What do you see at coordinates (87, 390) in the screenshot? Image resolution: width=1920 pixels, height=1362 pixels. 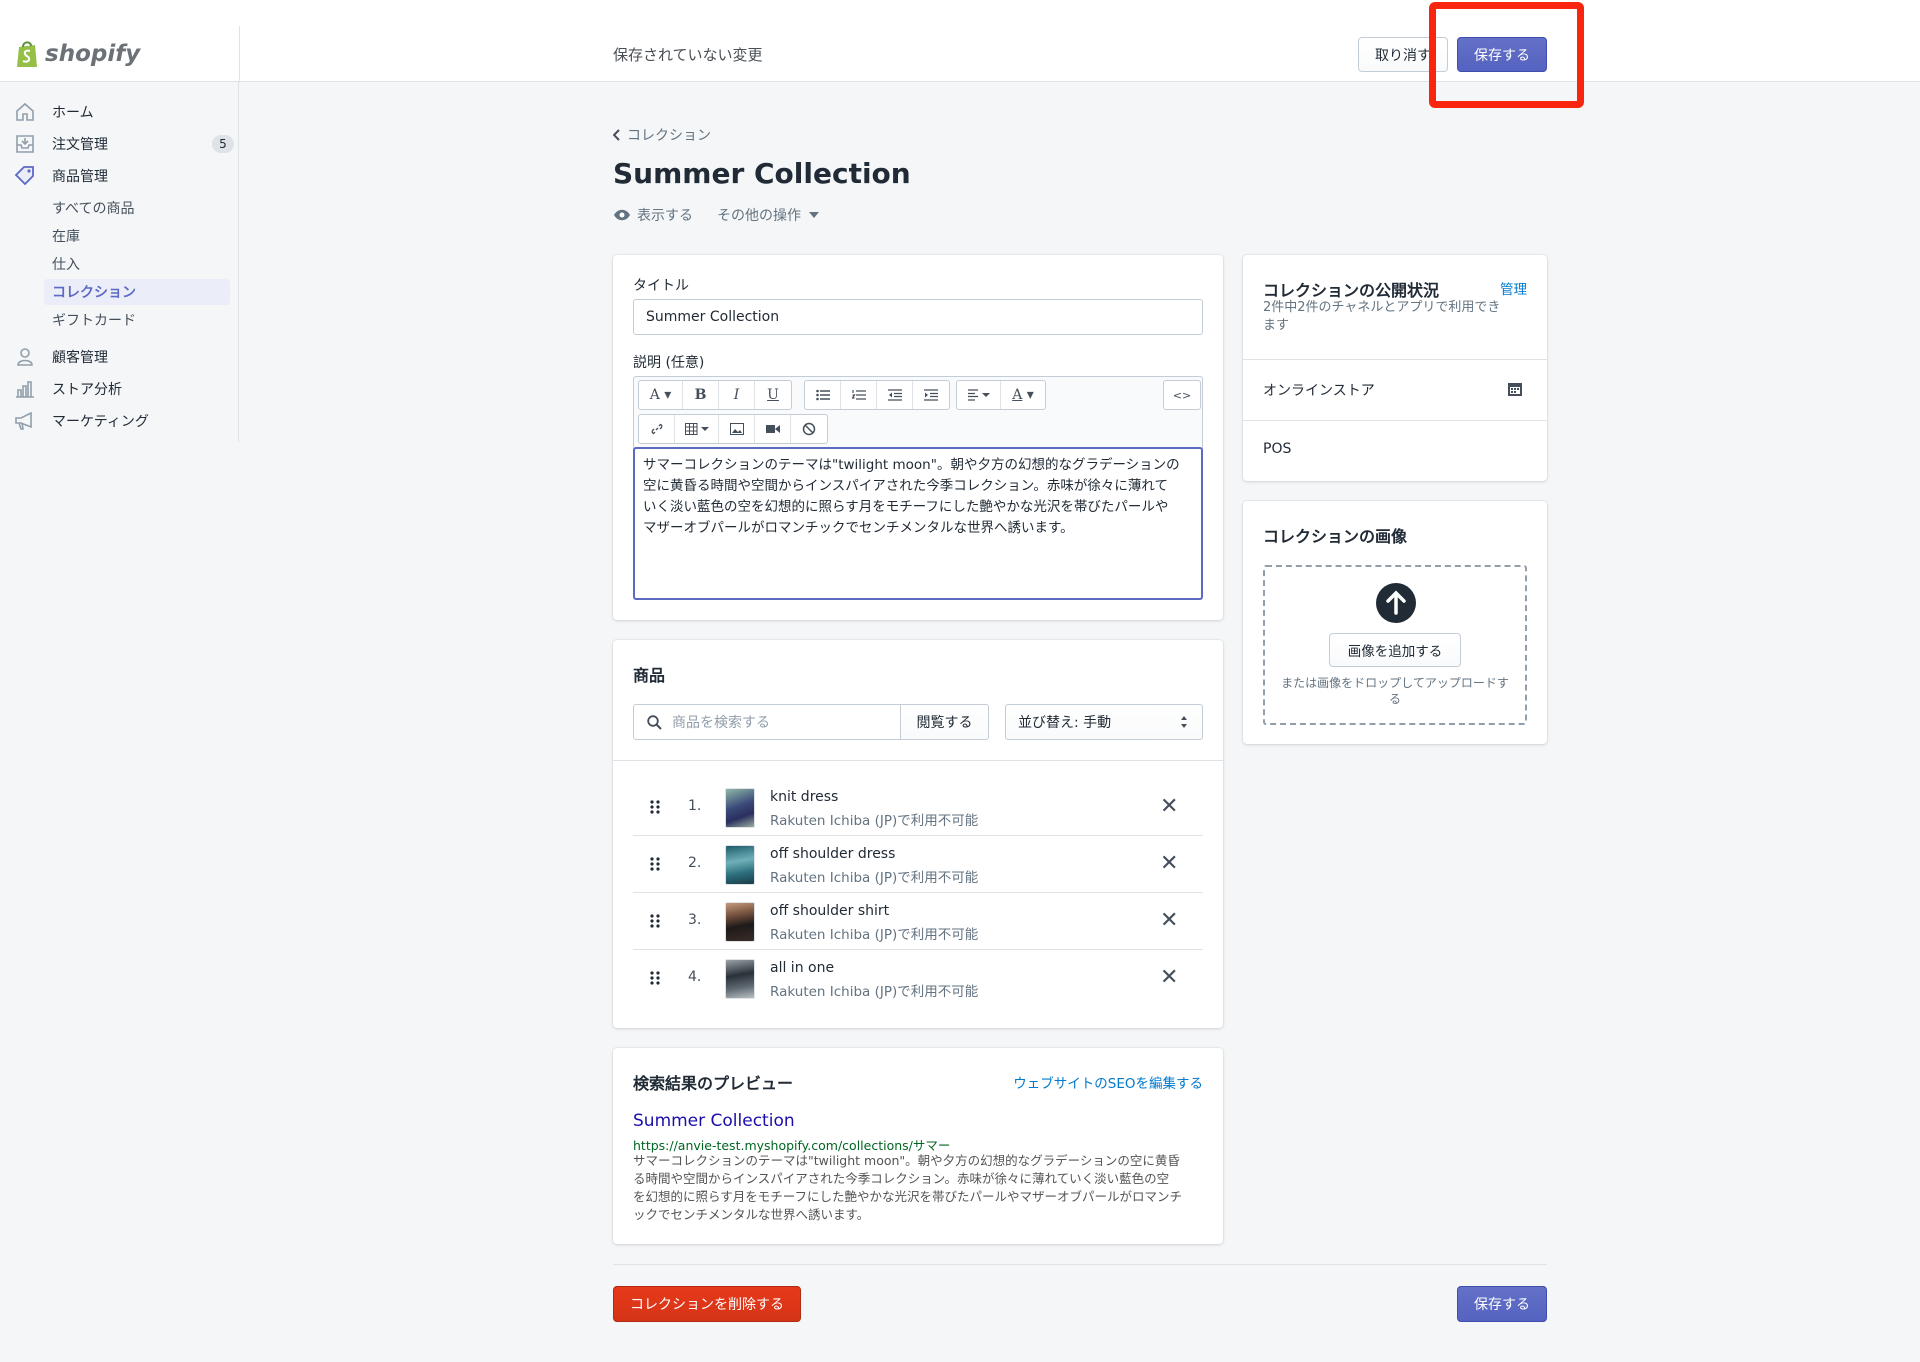 I see `sidebar-item-label: ストア分析` at bounding box center [87, 390].